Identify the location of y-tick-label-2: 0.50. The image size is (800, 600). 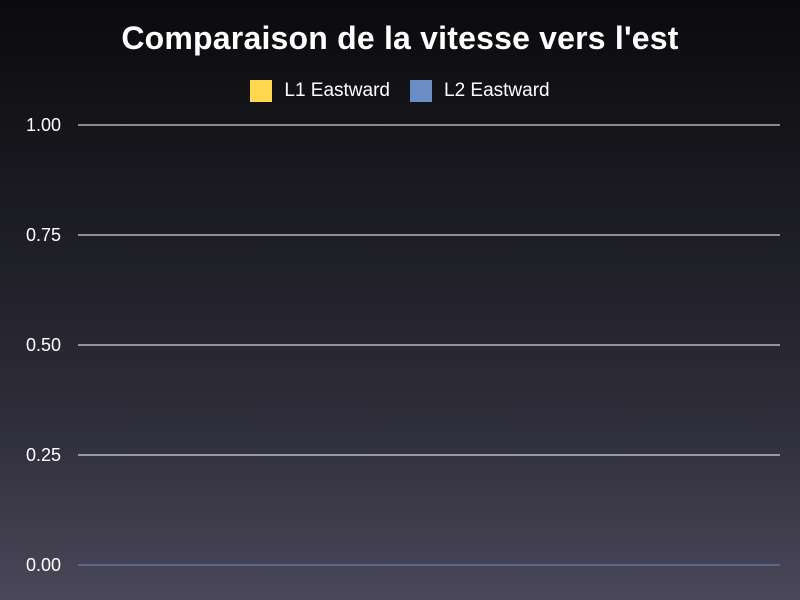
(43, 345).